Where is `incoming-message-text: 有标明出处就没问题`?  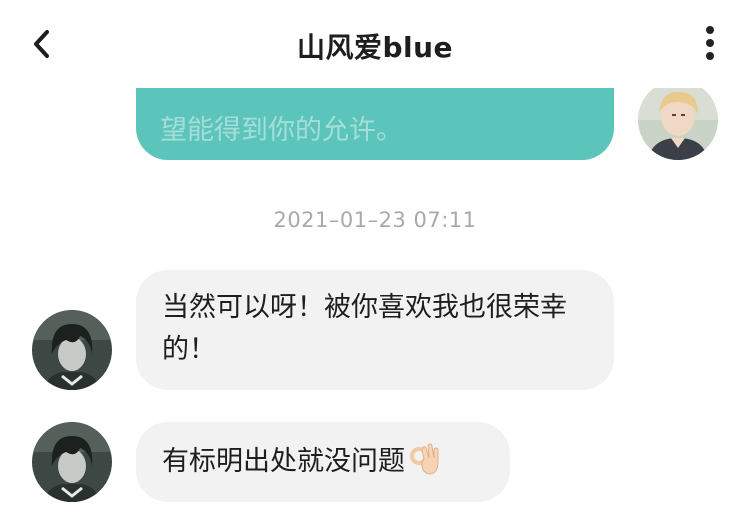 incoming-message-text: 有标明出处就没问题 is located at coordinates (283, 461).